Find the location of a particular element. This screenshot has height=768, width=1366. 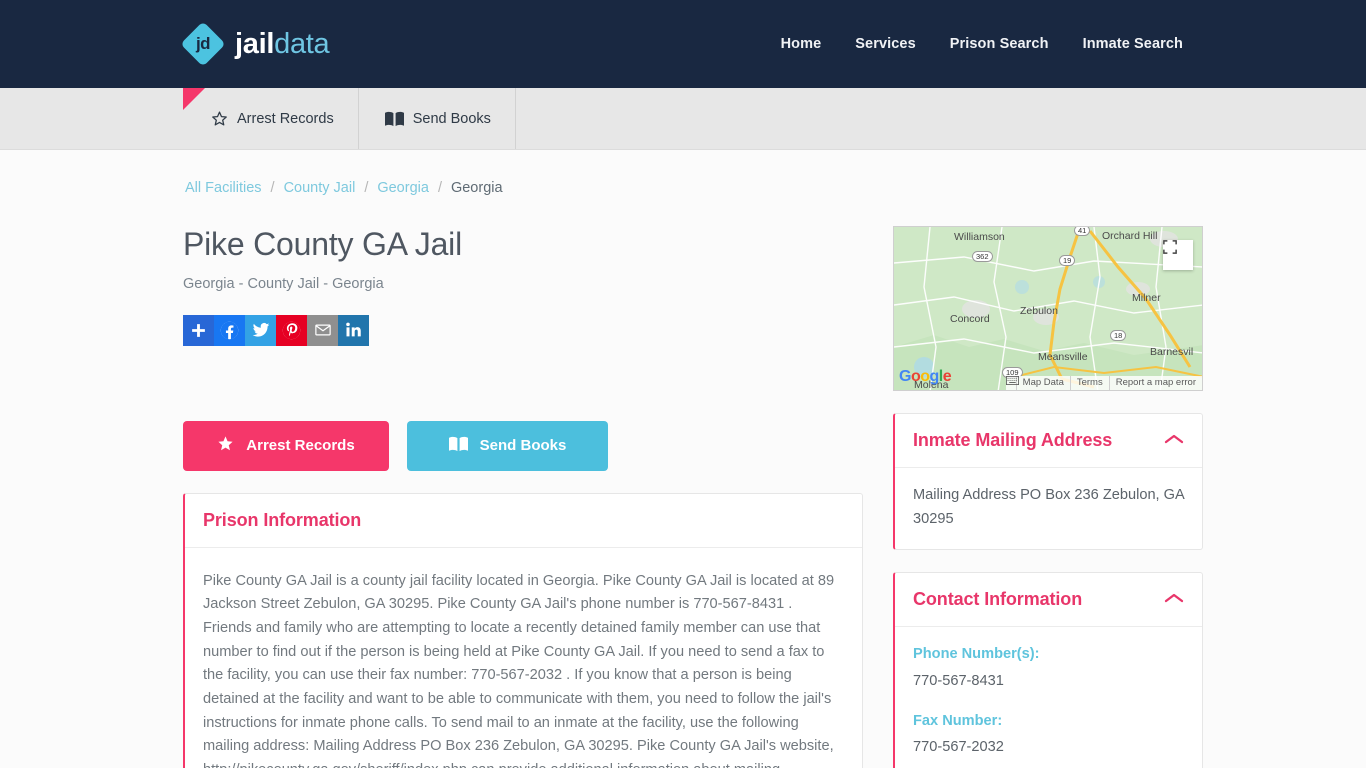

social-share-bar is located at coordinates (523, 330).